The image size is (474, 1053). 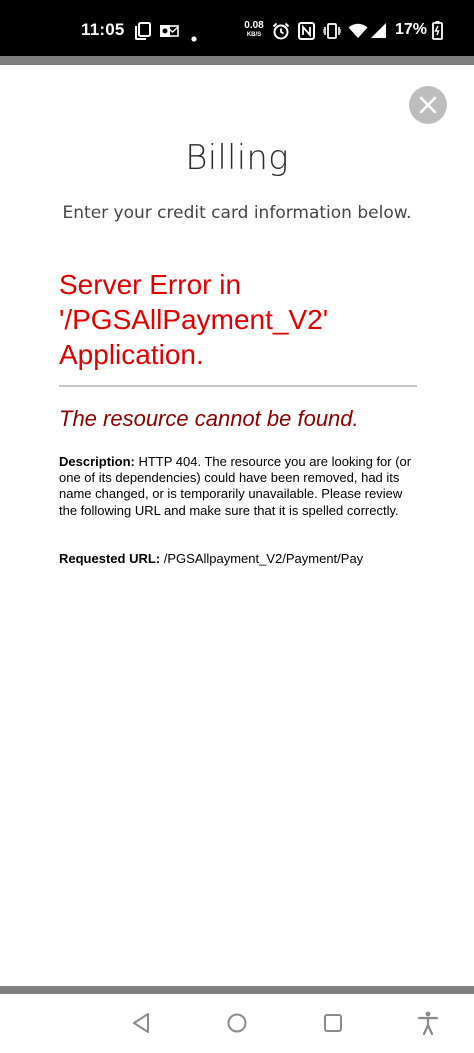 What do you see at coordinates (194, 319) in the screenshot?
I see `error-heading-line2: '/PGSAllPayment_V2'` at bounding box center [194, 319].